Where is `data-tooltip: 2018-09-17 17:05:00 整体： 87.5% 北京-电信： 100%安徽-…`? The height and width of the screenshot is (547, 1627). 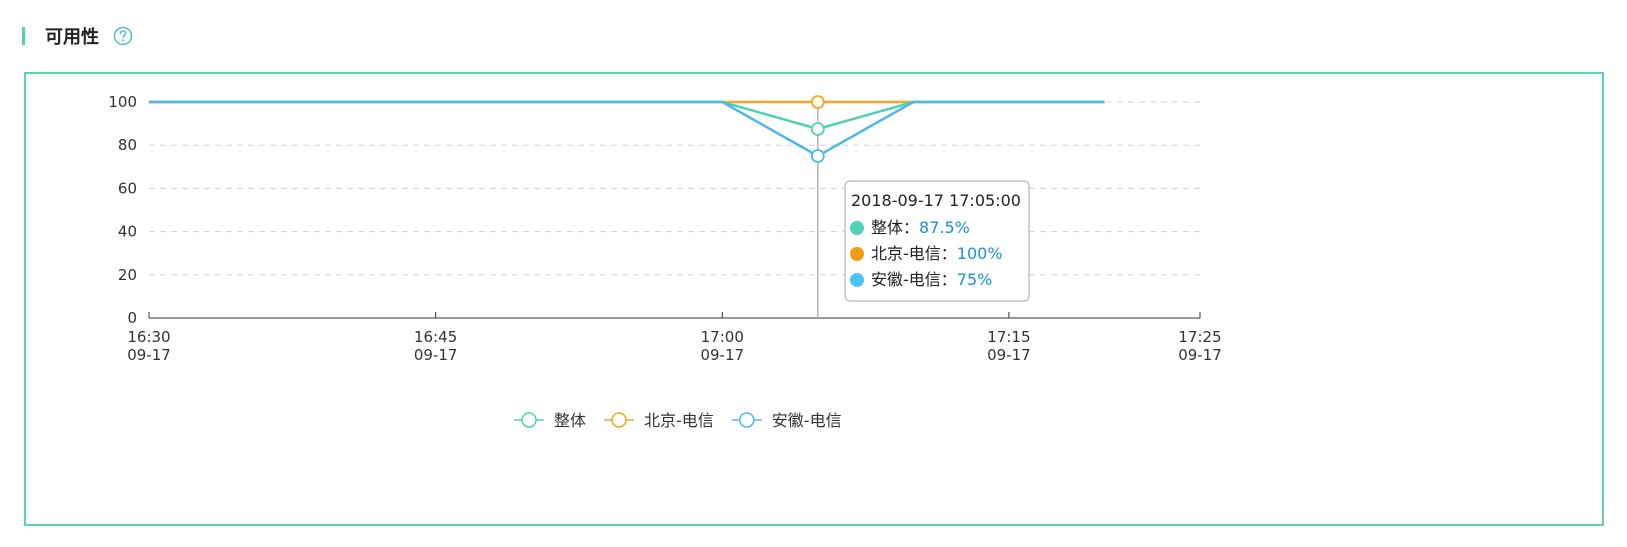 data-tooltip: 2018-09-17 17:05:00 整体： 87.5% 北京-电信： 100%安徽-… is located at coordinates (937, 241).